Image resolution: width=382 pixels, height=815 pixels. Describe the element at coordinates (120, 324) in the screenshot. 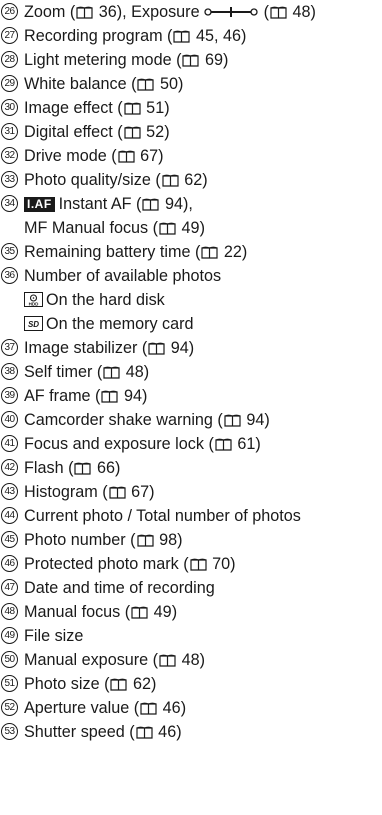

I see `item-label: On the memory card` at that location.